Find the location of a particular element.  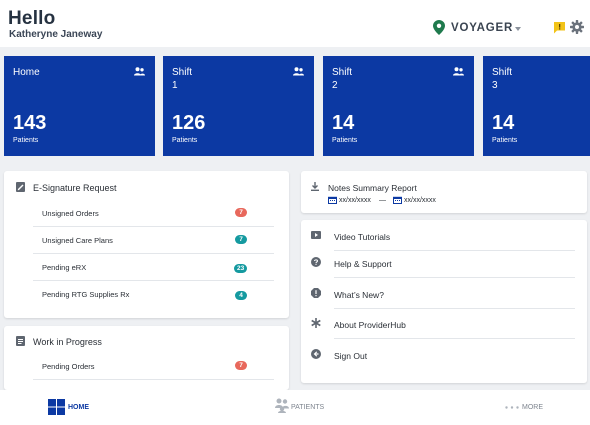

row-pending-erx: Pending eRX 23 is located at coordinates (153, 267).